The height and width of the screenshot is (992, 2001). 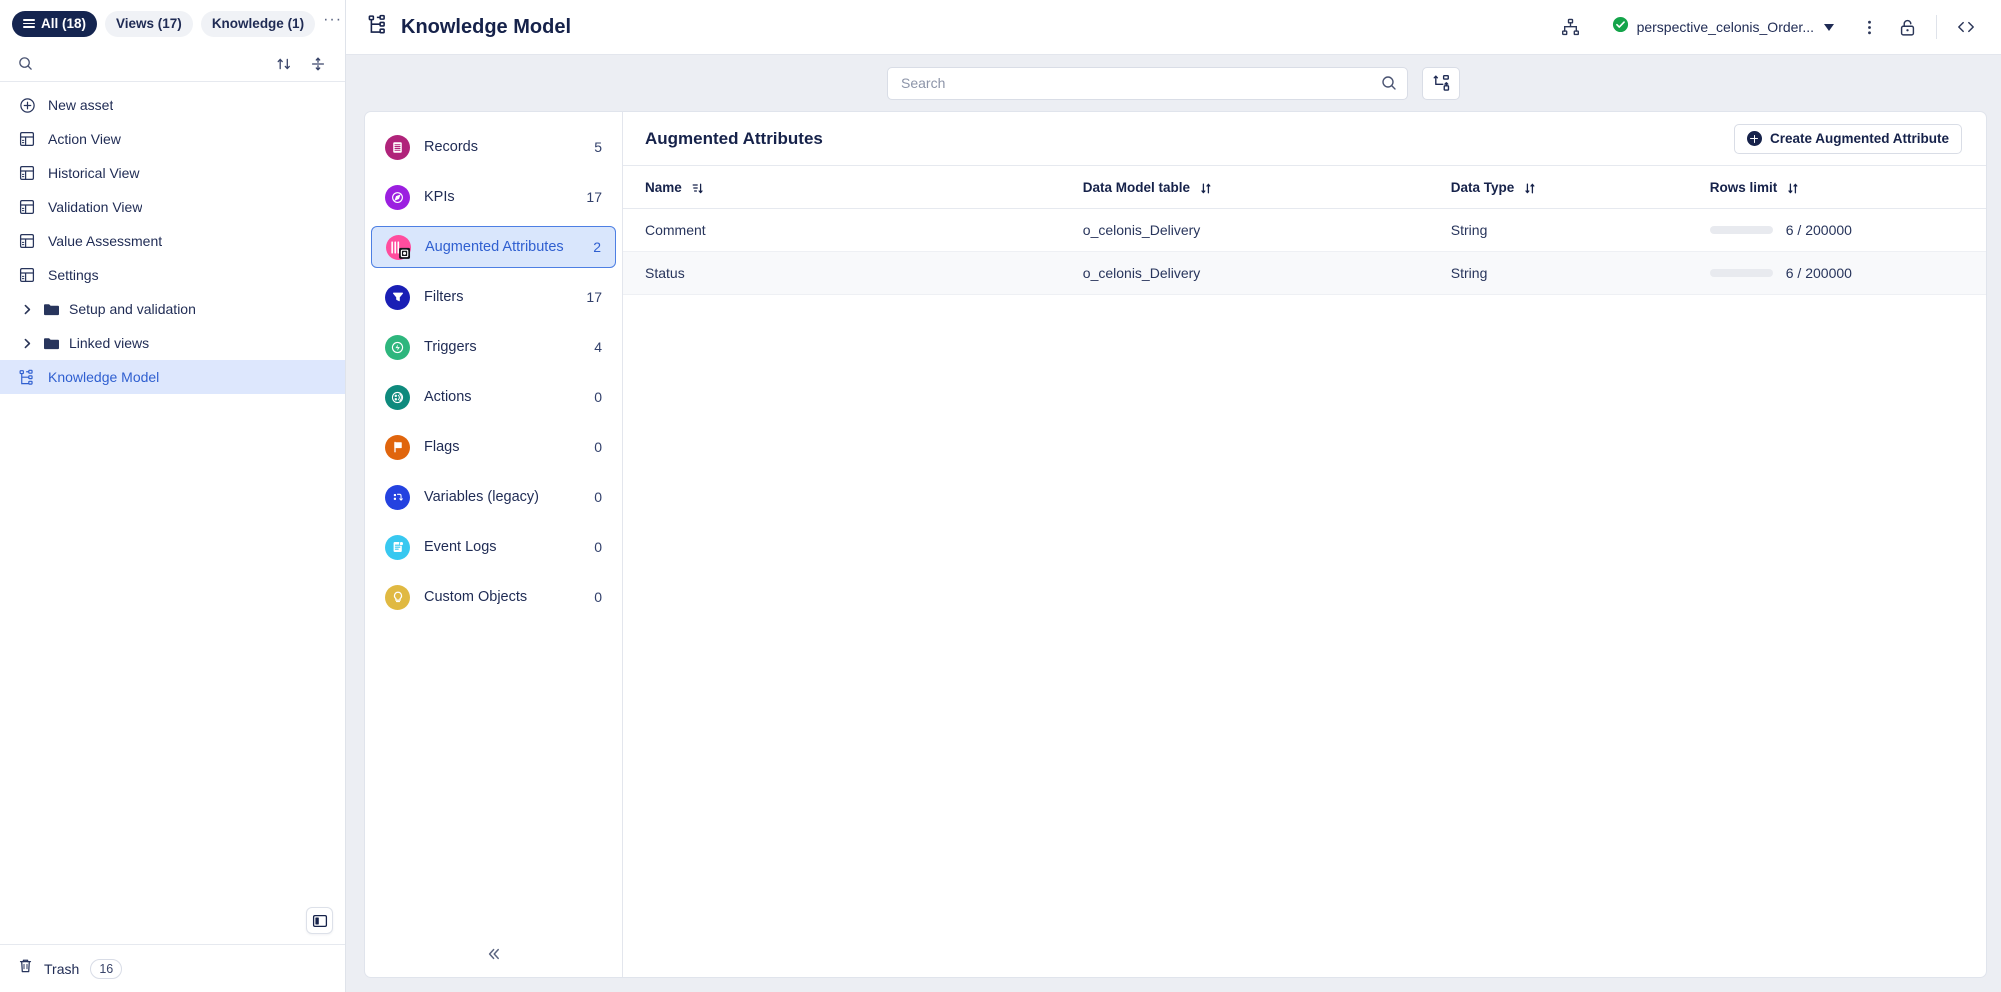 What do you see at coordinates (493, 197) in the screenshot?
I see `category-kpis: KPIs 17` at bounding box center [493, 197].